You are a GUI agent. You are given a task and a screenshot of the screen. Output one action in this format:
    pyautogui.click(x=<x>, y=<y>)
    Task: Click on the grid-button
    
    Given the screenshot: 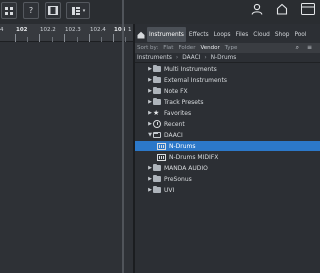 What is the action you would take?
    pyautogui.click(x=9, y=10)
    